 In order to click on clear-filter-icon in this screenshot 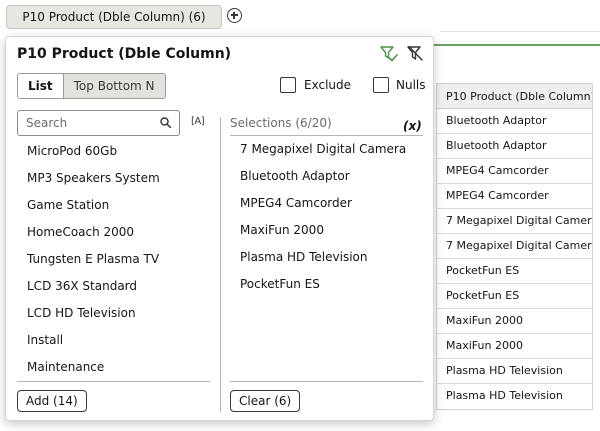, I will do `click(415, 54)`.